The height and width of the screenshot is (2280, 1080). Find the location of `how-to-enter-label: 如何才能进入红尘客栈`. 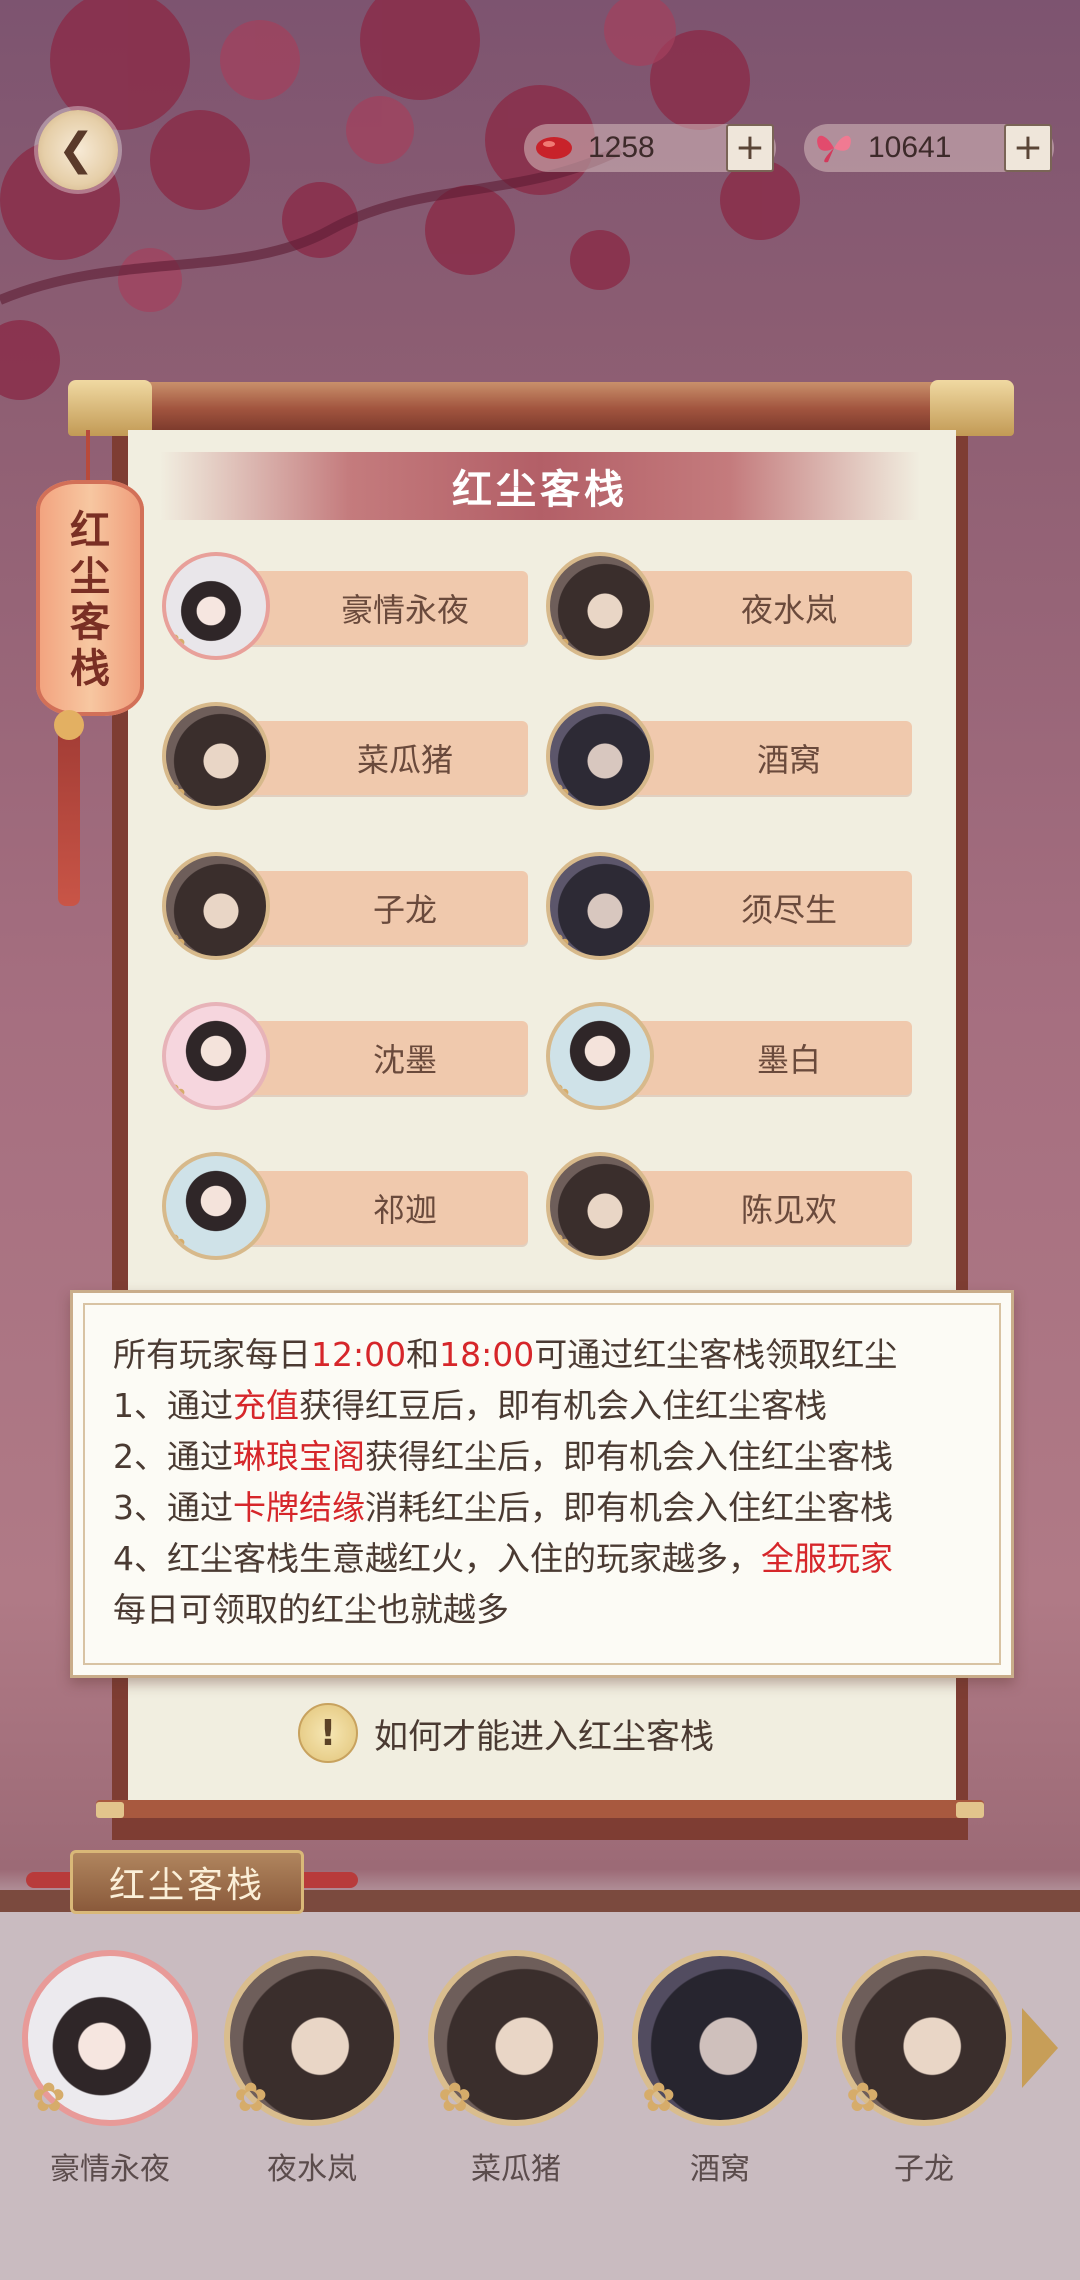

how-to-enter-label: 如何才能进入红尘客栈 is located at coordinates (544, 1736).